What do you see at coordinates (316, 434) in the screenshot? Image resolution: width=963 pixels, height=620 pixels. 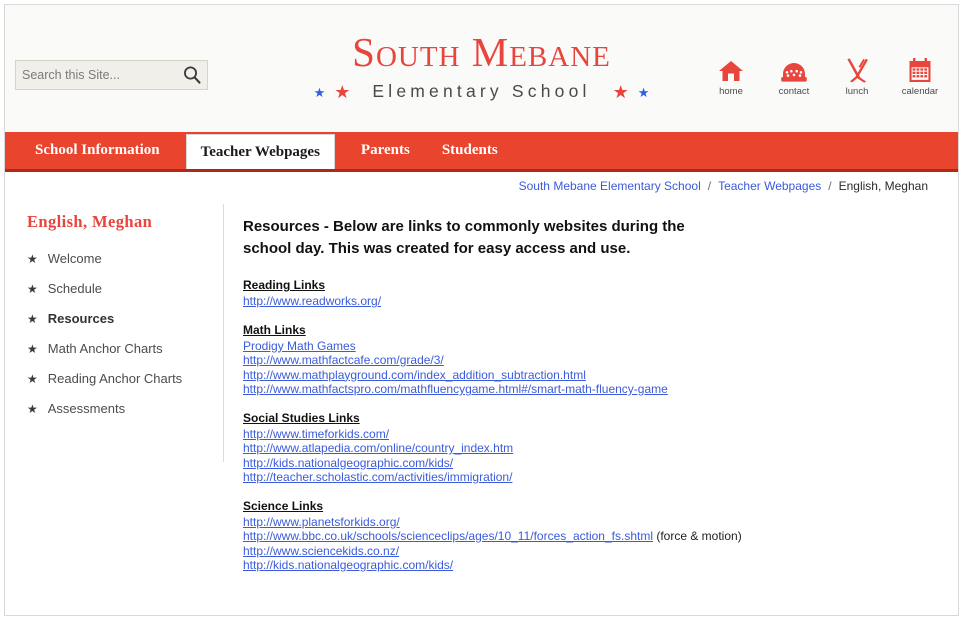 I see `resource-link: http://www.timeforkids.com/` at bounding box center [316, 434].